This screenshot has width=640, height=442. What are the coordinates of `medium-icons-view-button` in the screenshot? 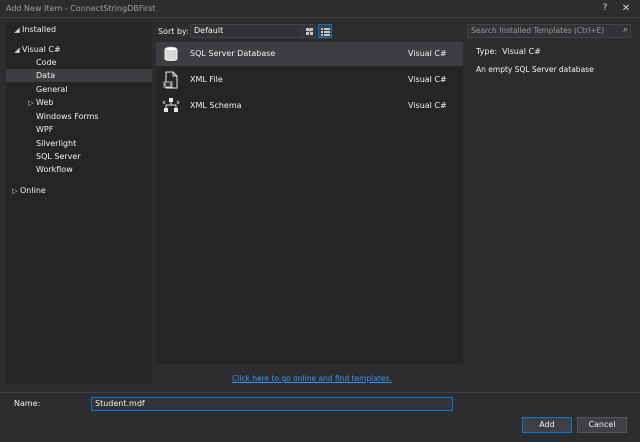 It's located at (309, 31).